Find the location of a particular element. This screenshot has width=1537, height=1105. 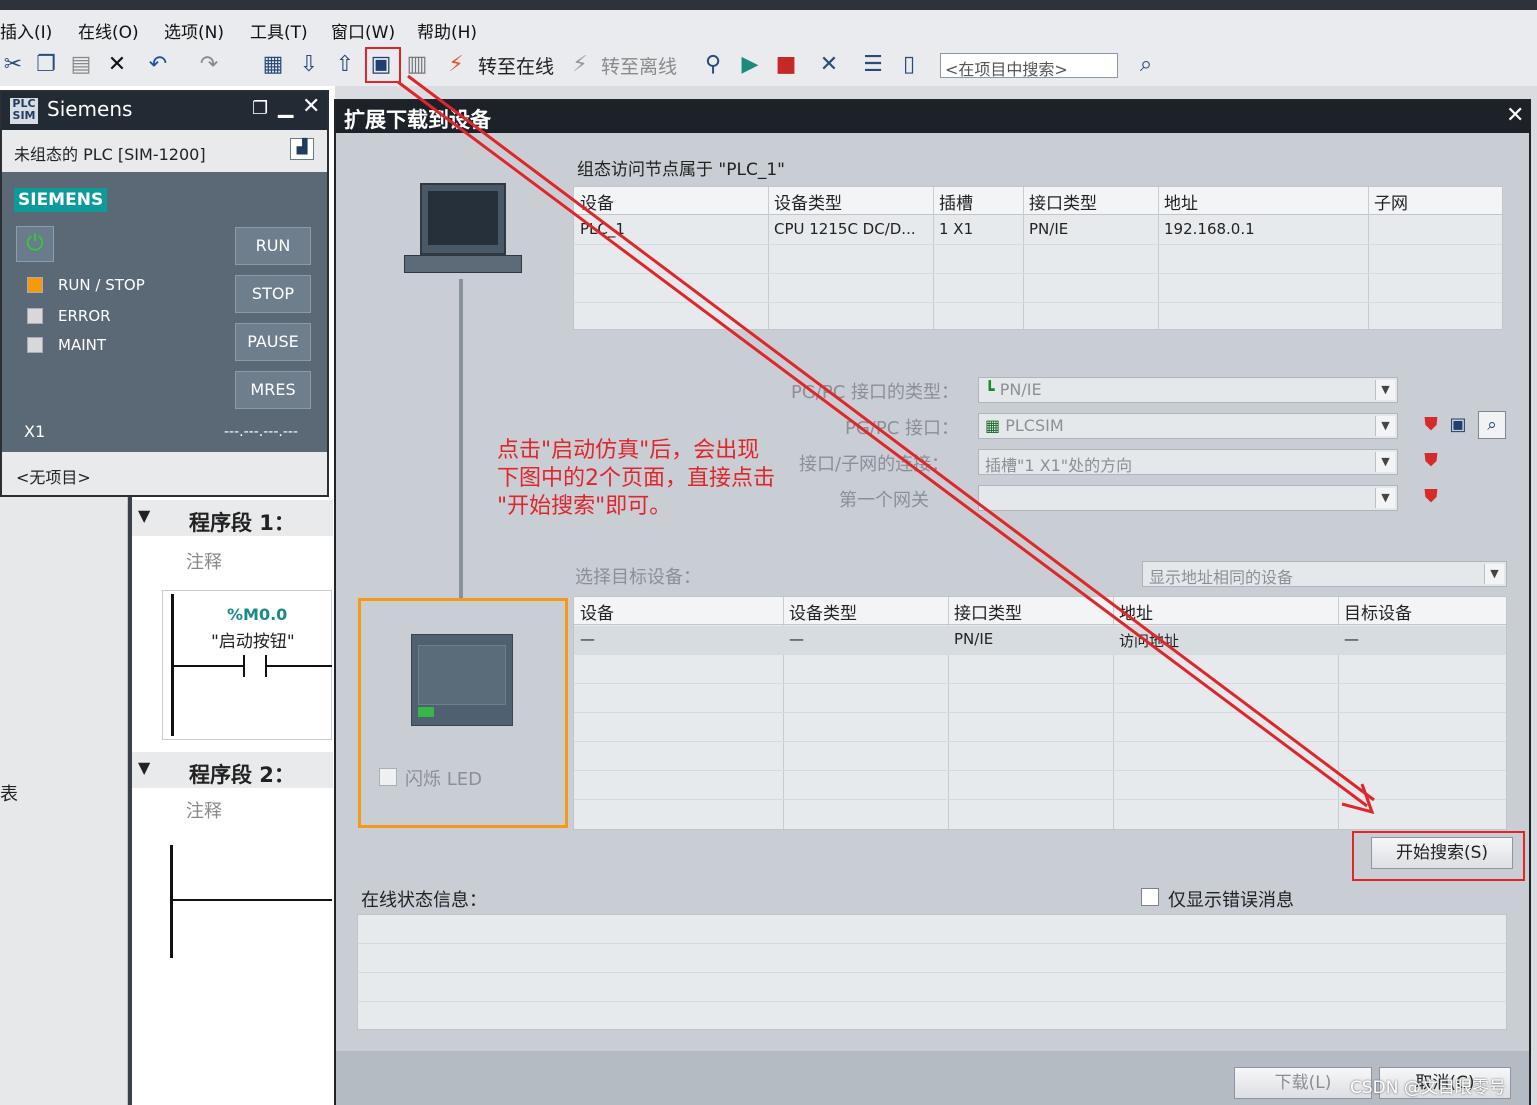

watermark: CSDN @文目眼零号 is located at coordinates (1428, 1088).